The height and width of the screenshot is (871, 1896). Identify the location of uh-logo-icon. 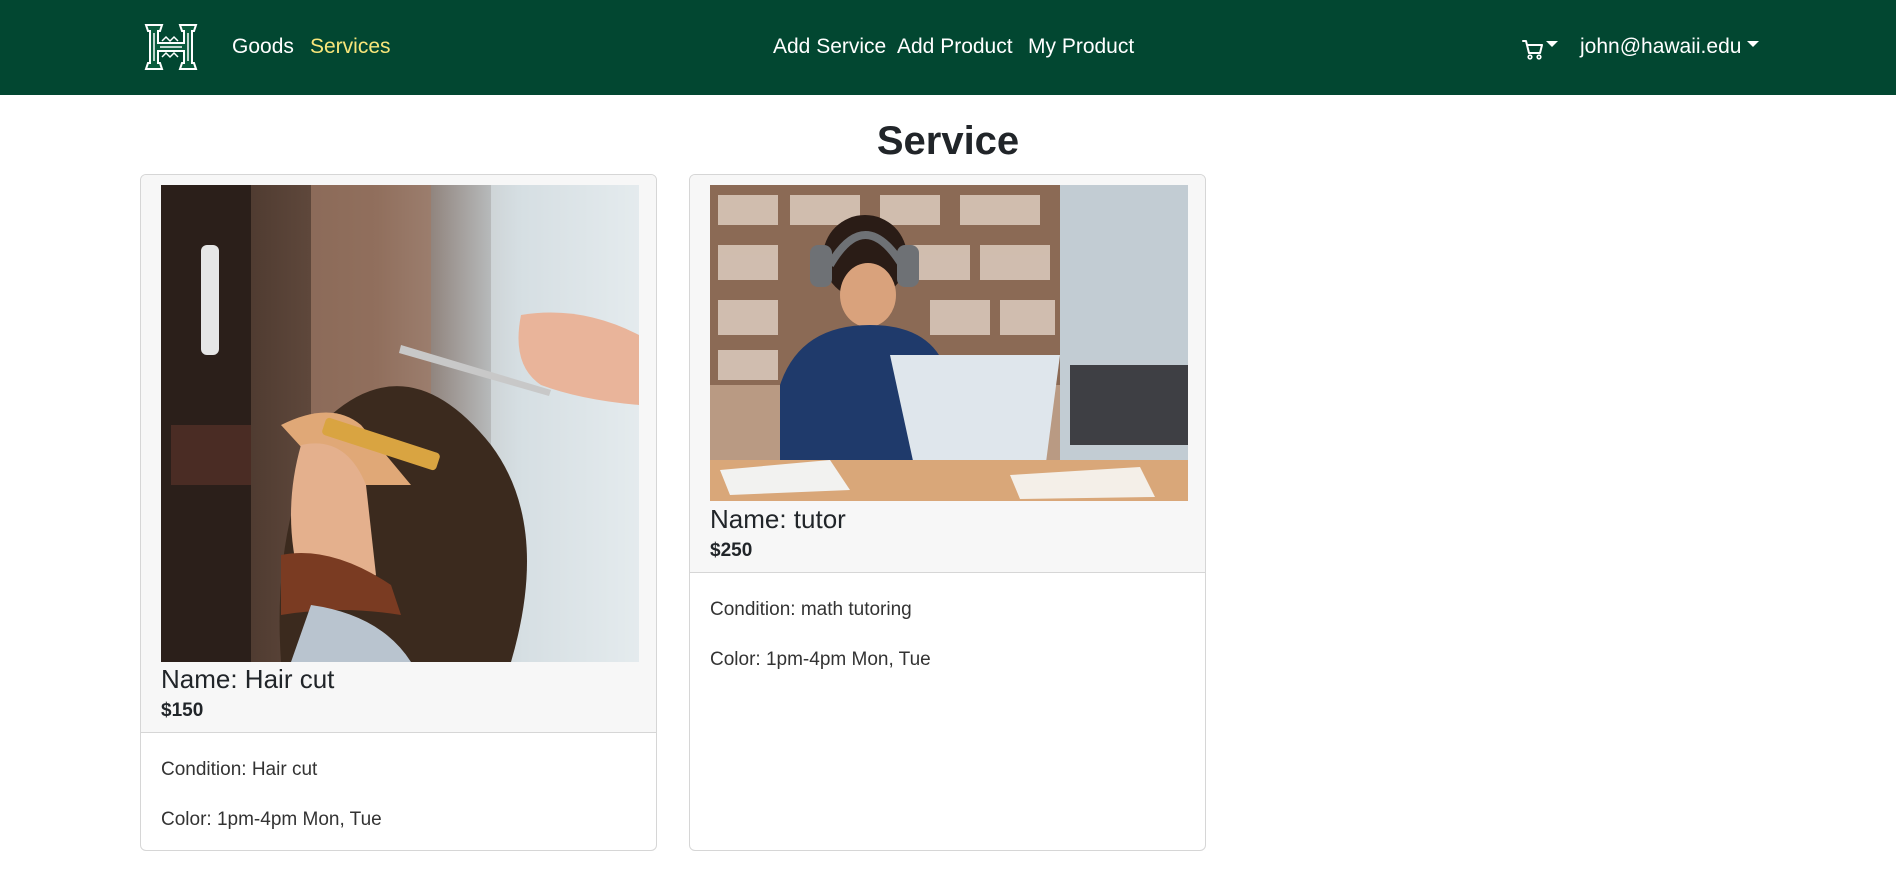
(171, 47).